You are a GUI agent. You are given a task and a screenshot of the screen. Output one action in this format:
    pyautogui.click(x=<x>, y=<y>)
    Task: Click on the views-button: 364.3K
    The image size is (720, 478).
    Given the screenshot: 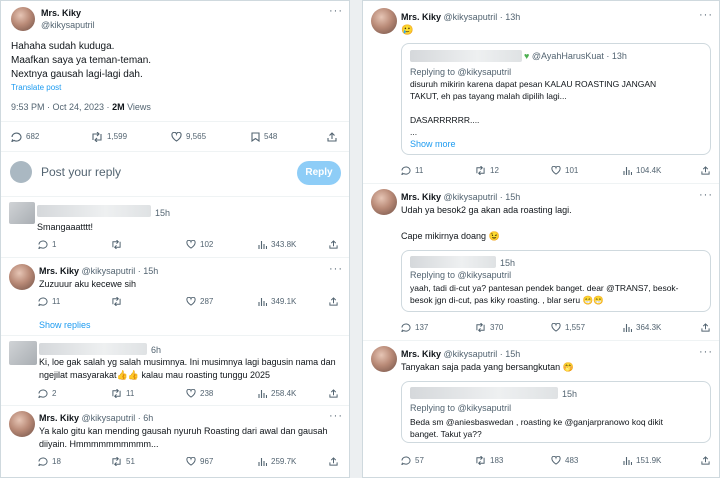 What is the action you would take?
    pyautogui.click(x=642, y=328)
    